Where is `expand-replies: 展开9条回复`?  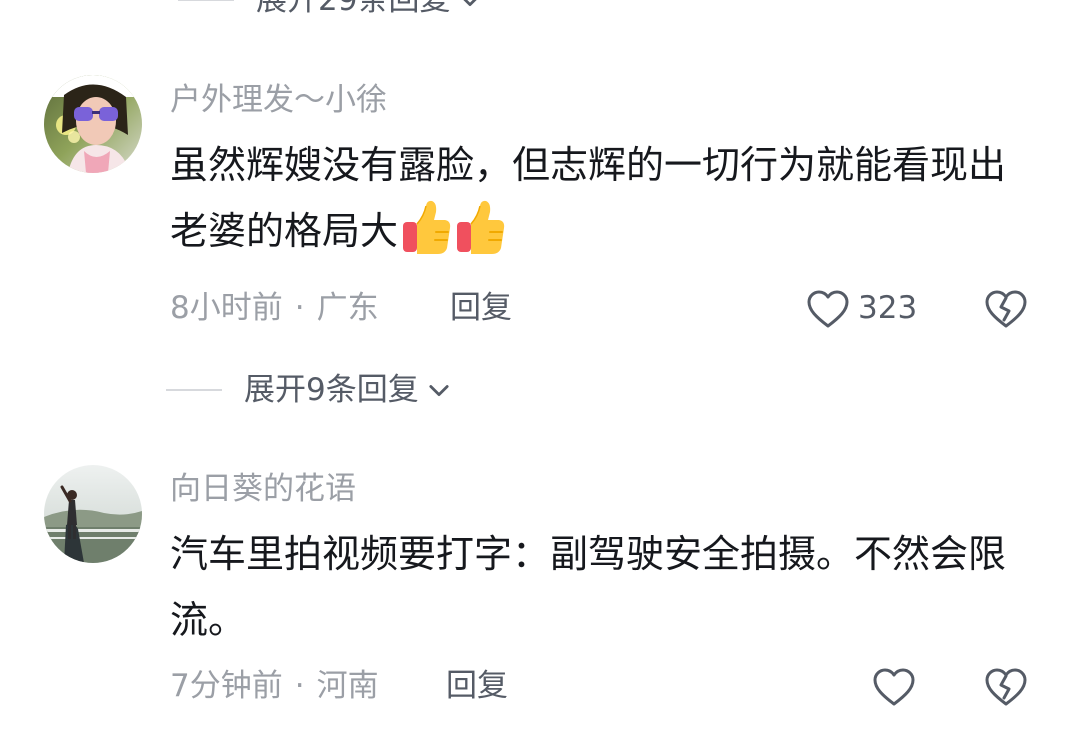
expand-replies: 展开9条回复 is located at coordinates (309, 390).